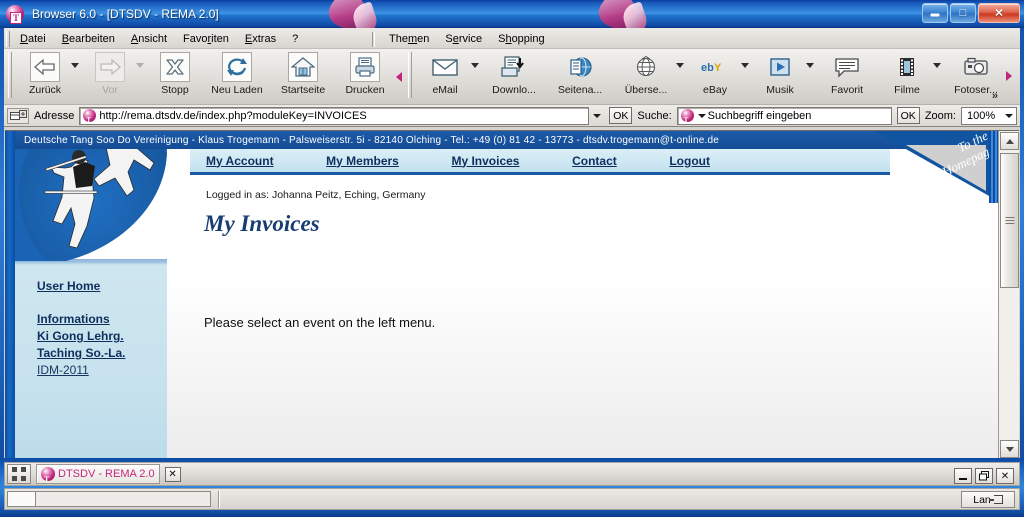  I want to click on ebay-button: eb Y eBay, so click(715, 76).